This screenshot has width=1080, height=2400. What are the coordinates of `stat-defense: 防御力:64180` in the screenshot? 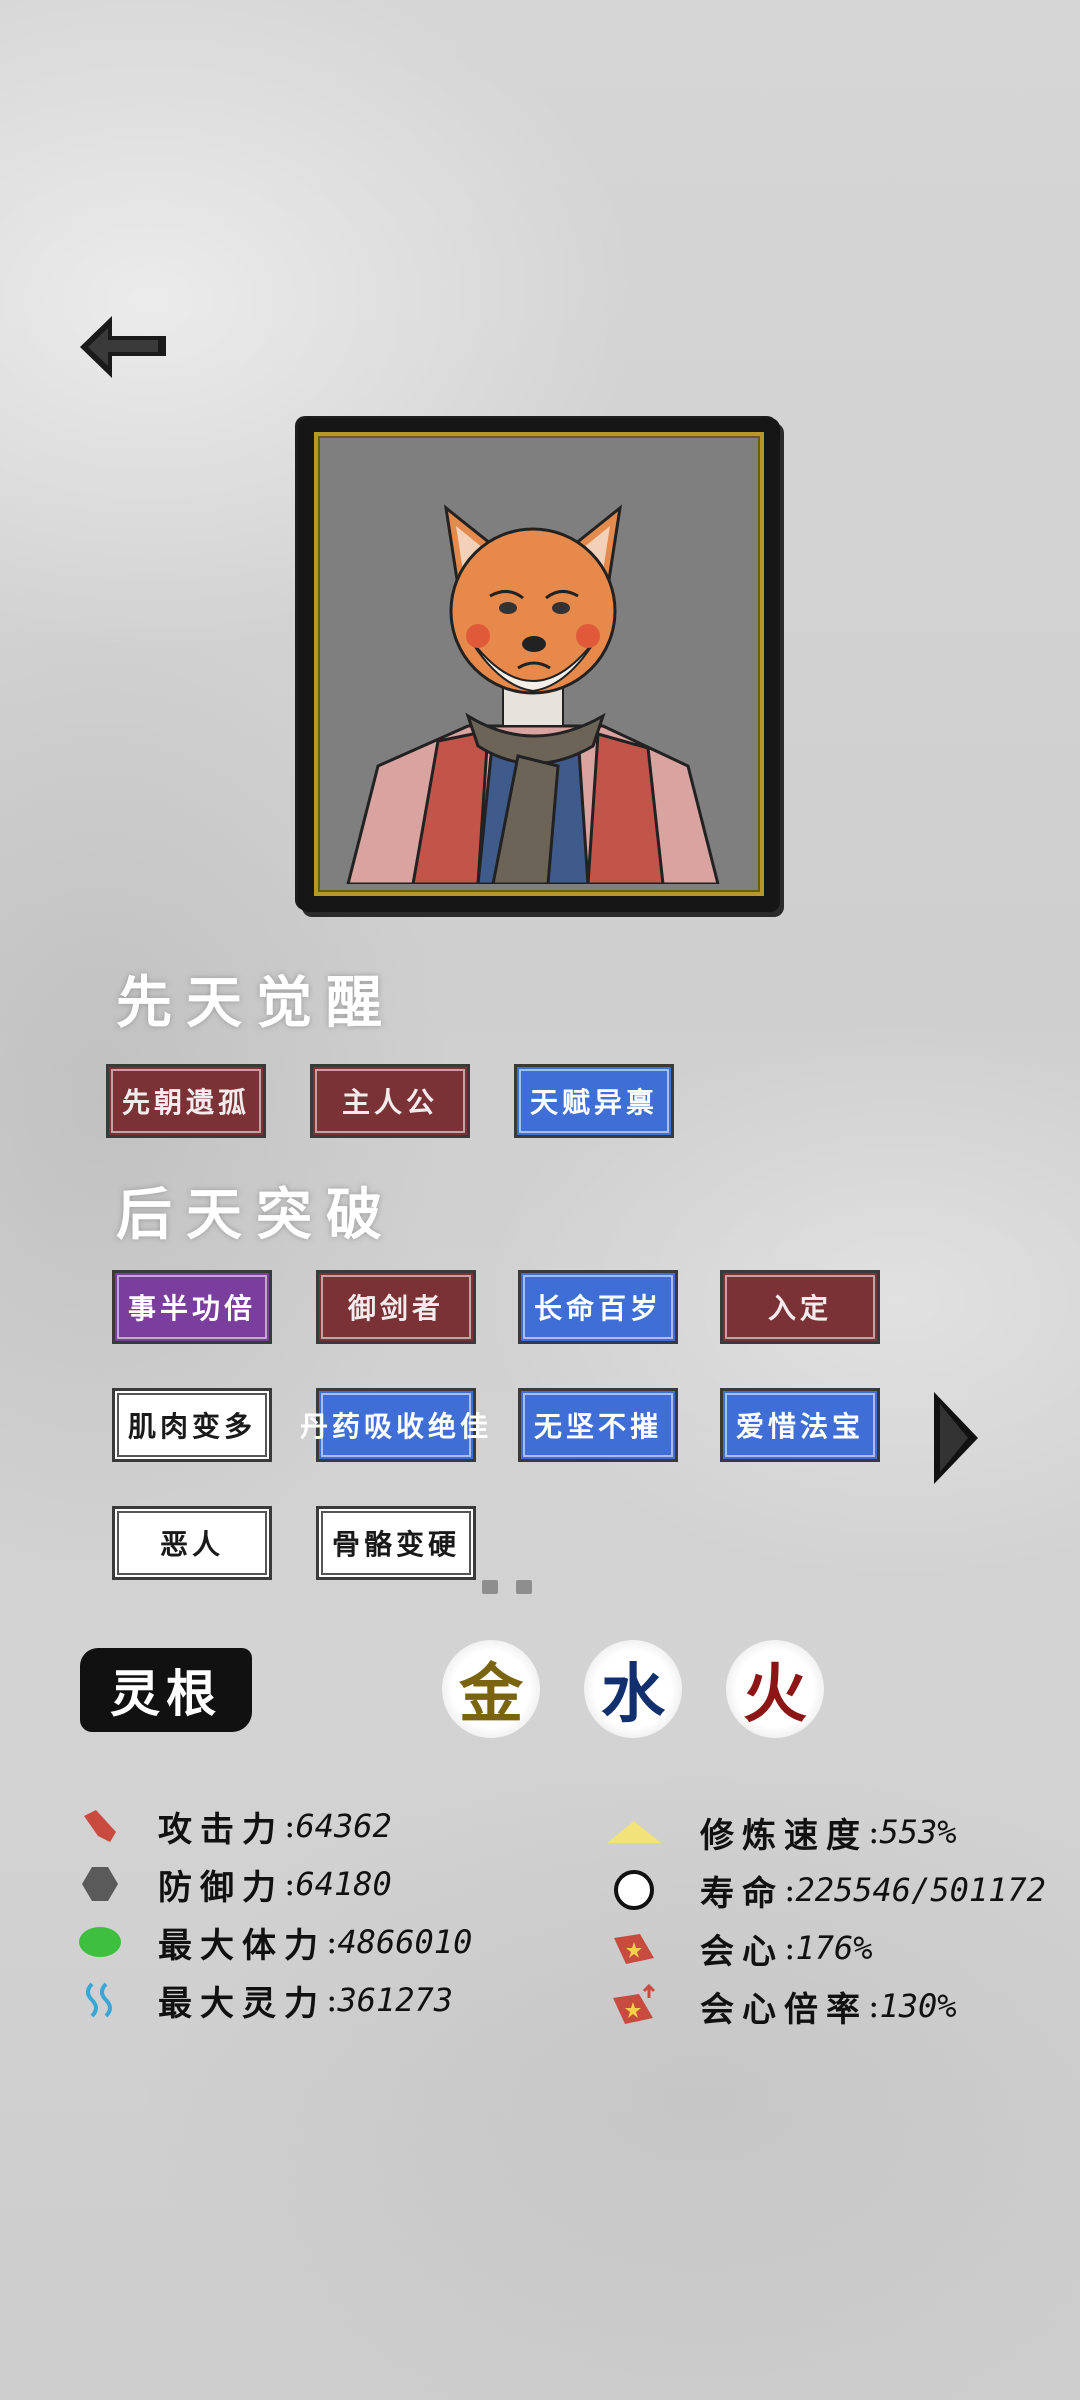 It's located at (275, 1884).